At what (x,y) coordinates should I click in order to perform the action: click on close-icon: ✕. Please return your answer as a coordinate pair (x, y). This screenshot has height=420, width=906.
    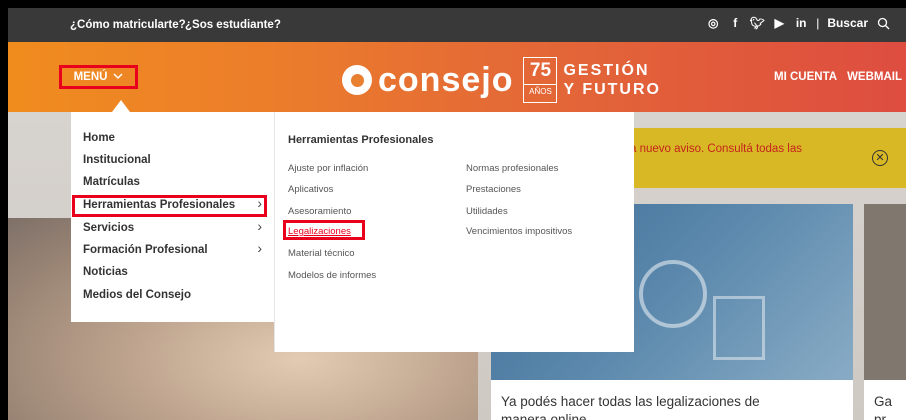
    Looking at the image, I should click on (880, 158).